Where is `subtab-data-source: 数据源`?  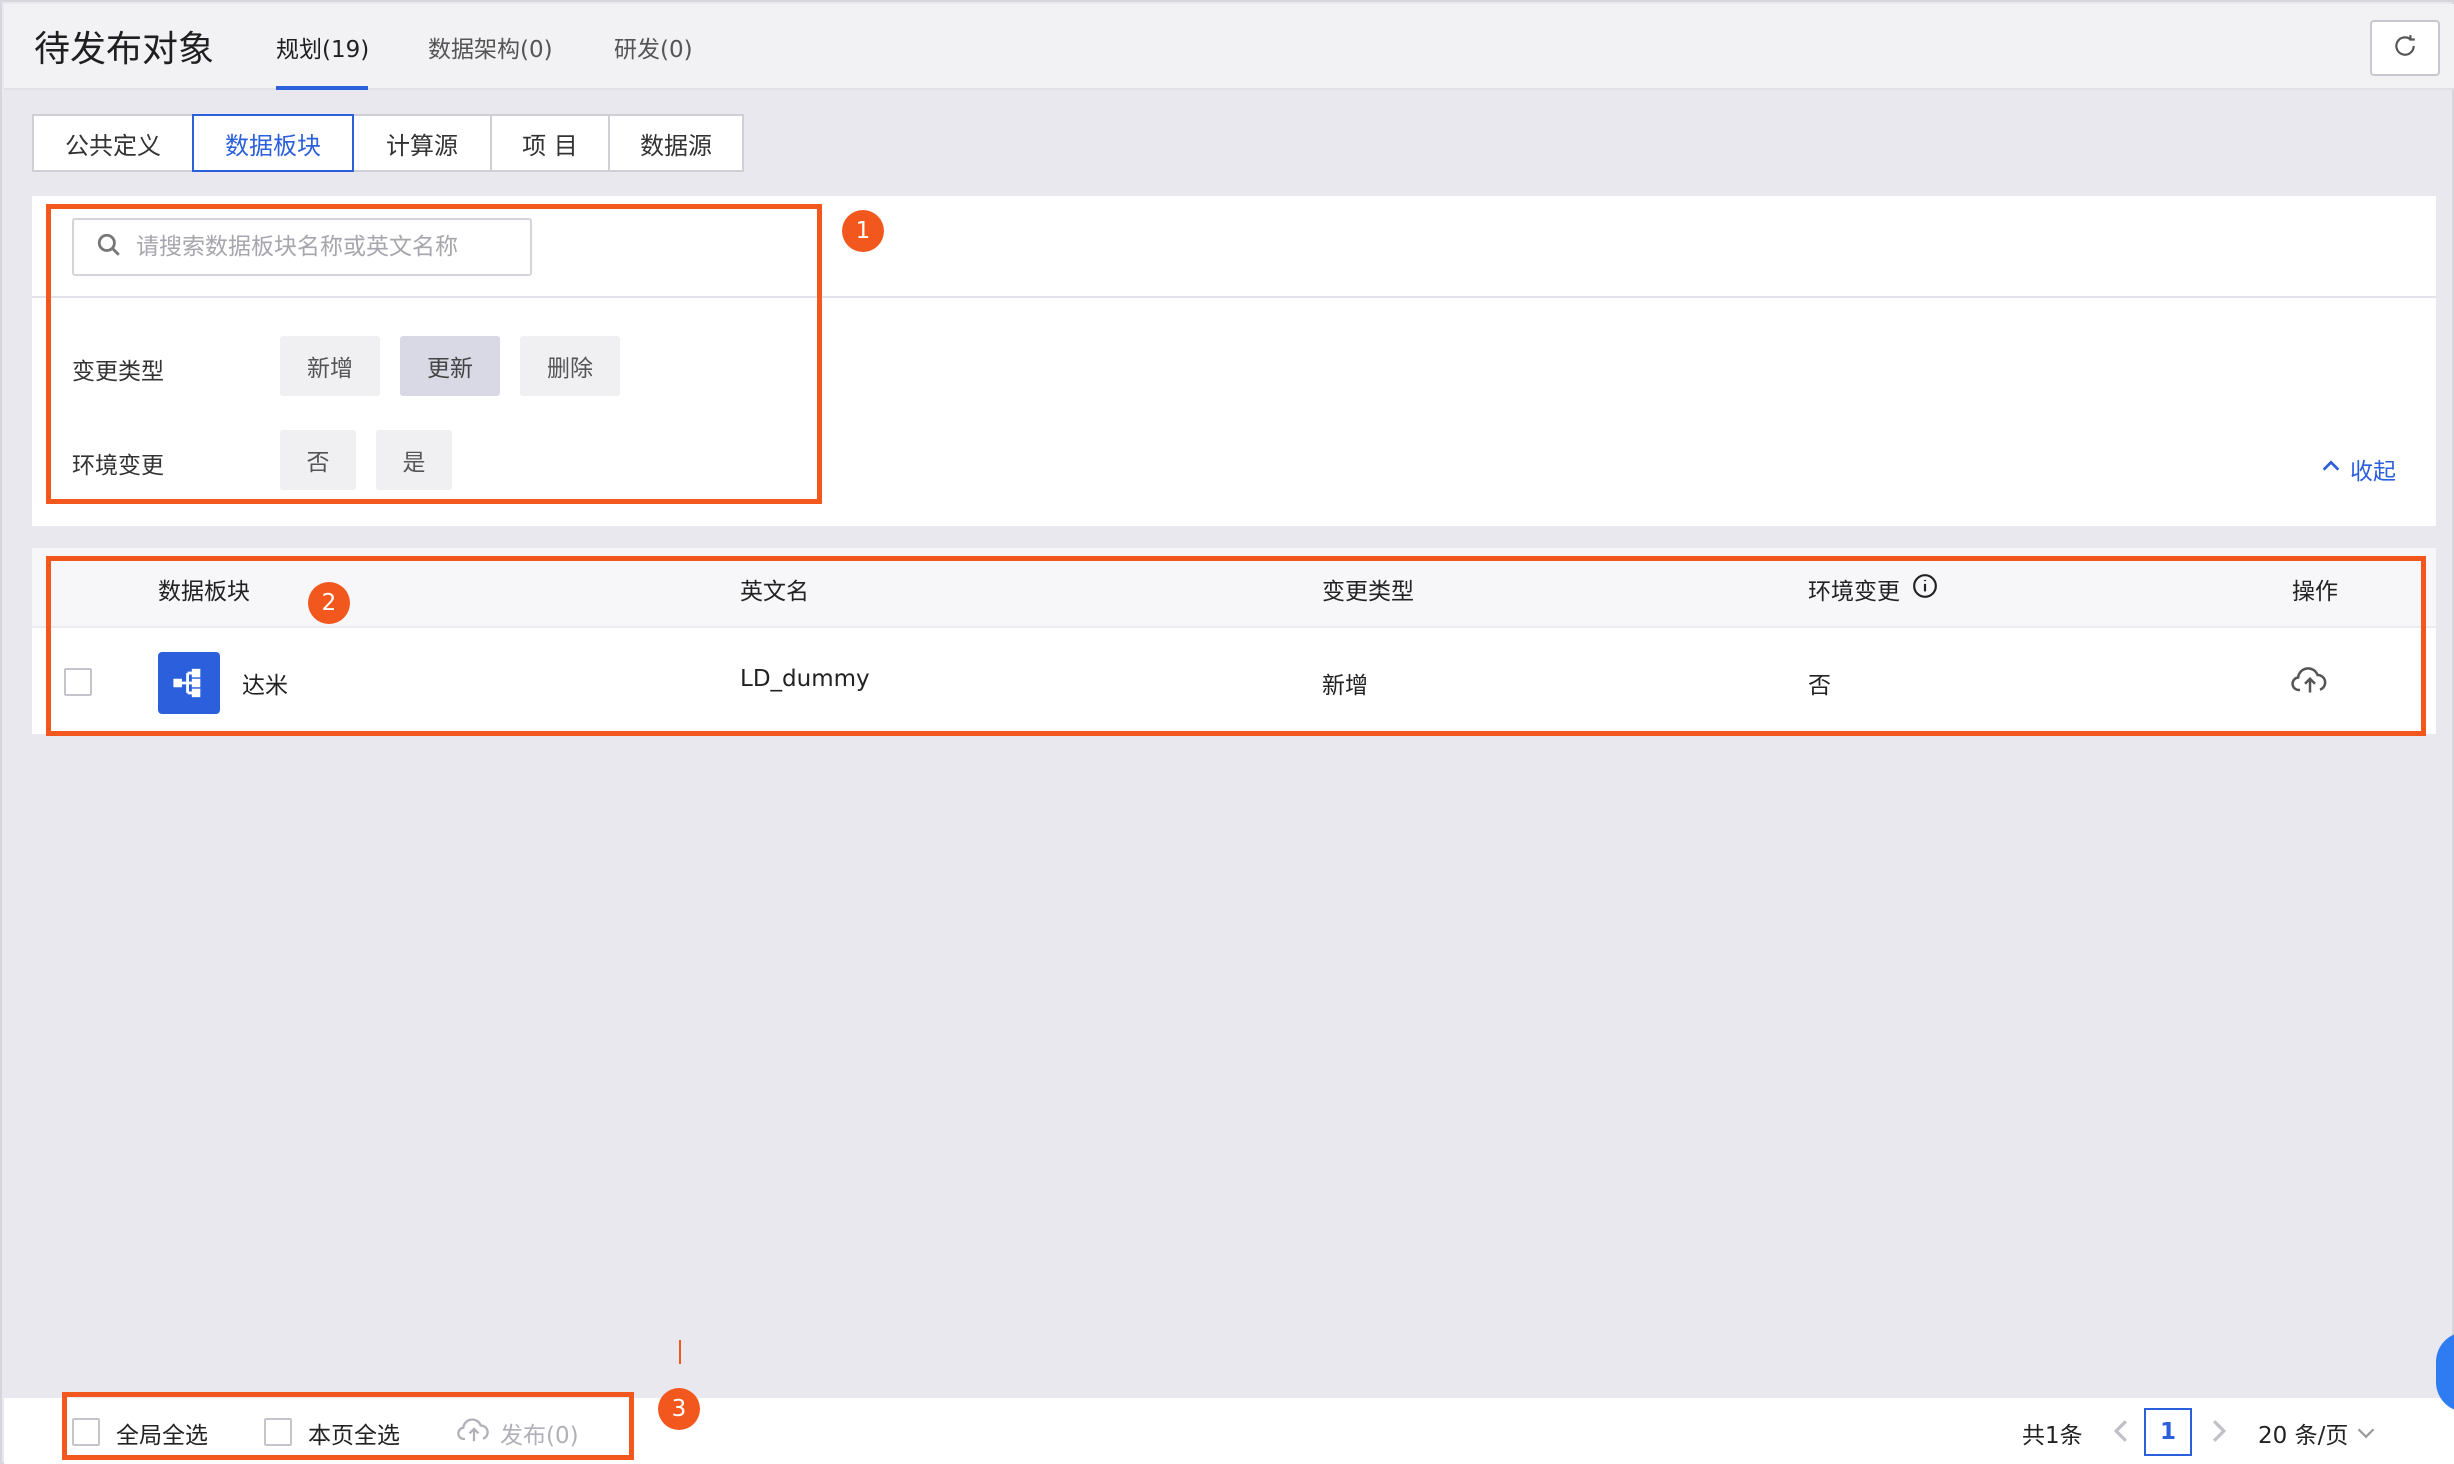
subtab-data-source: 数据源 is located at coordinates (676, 143).